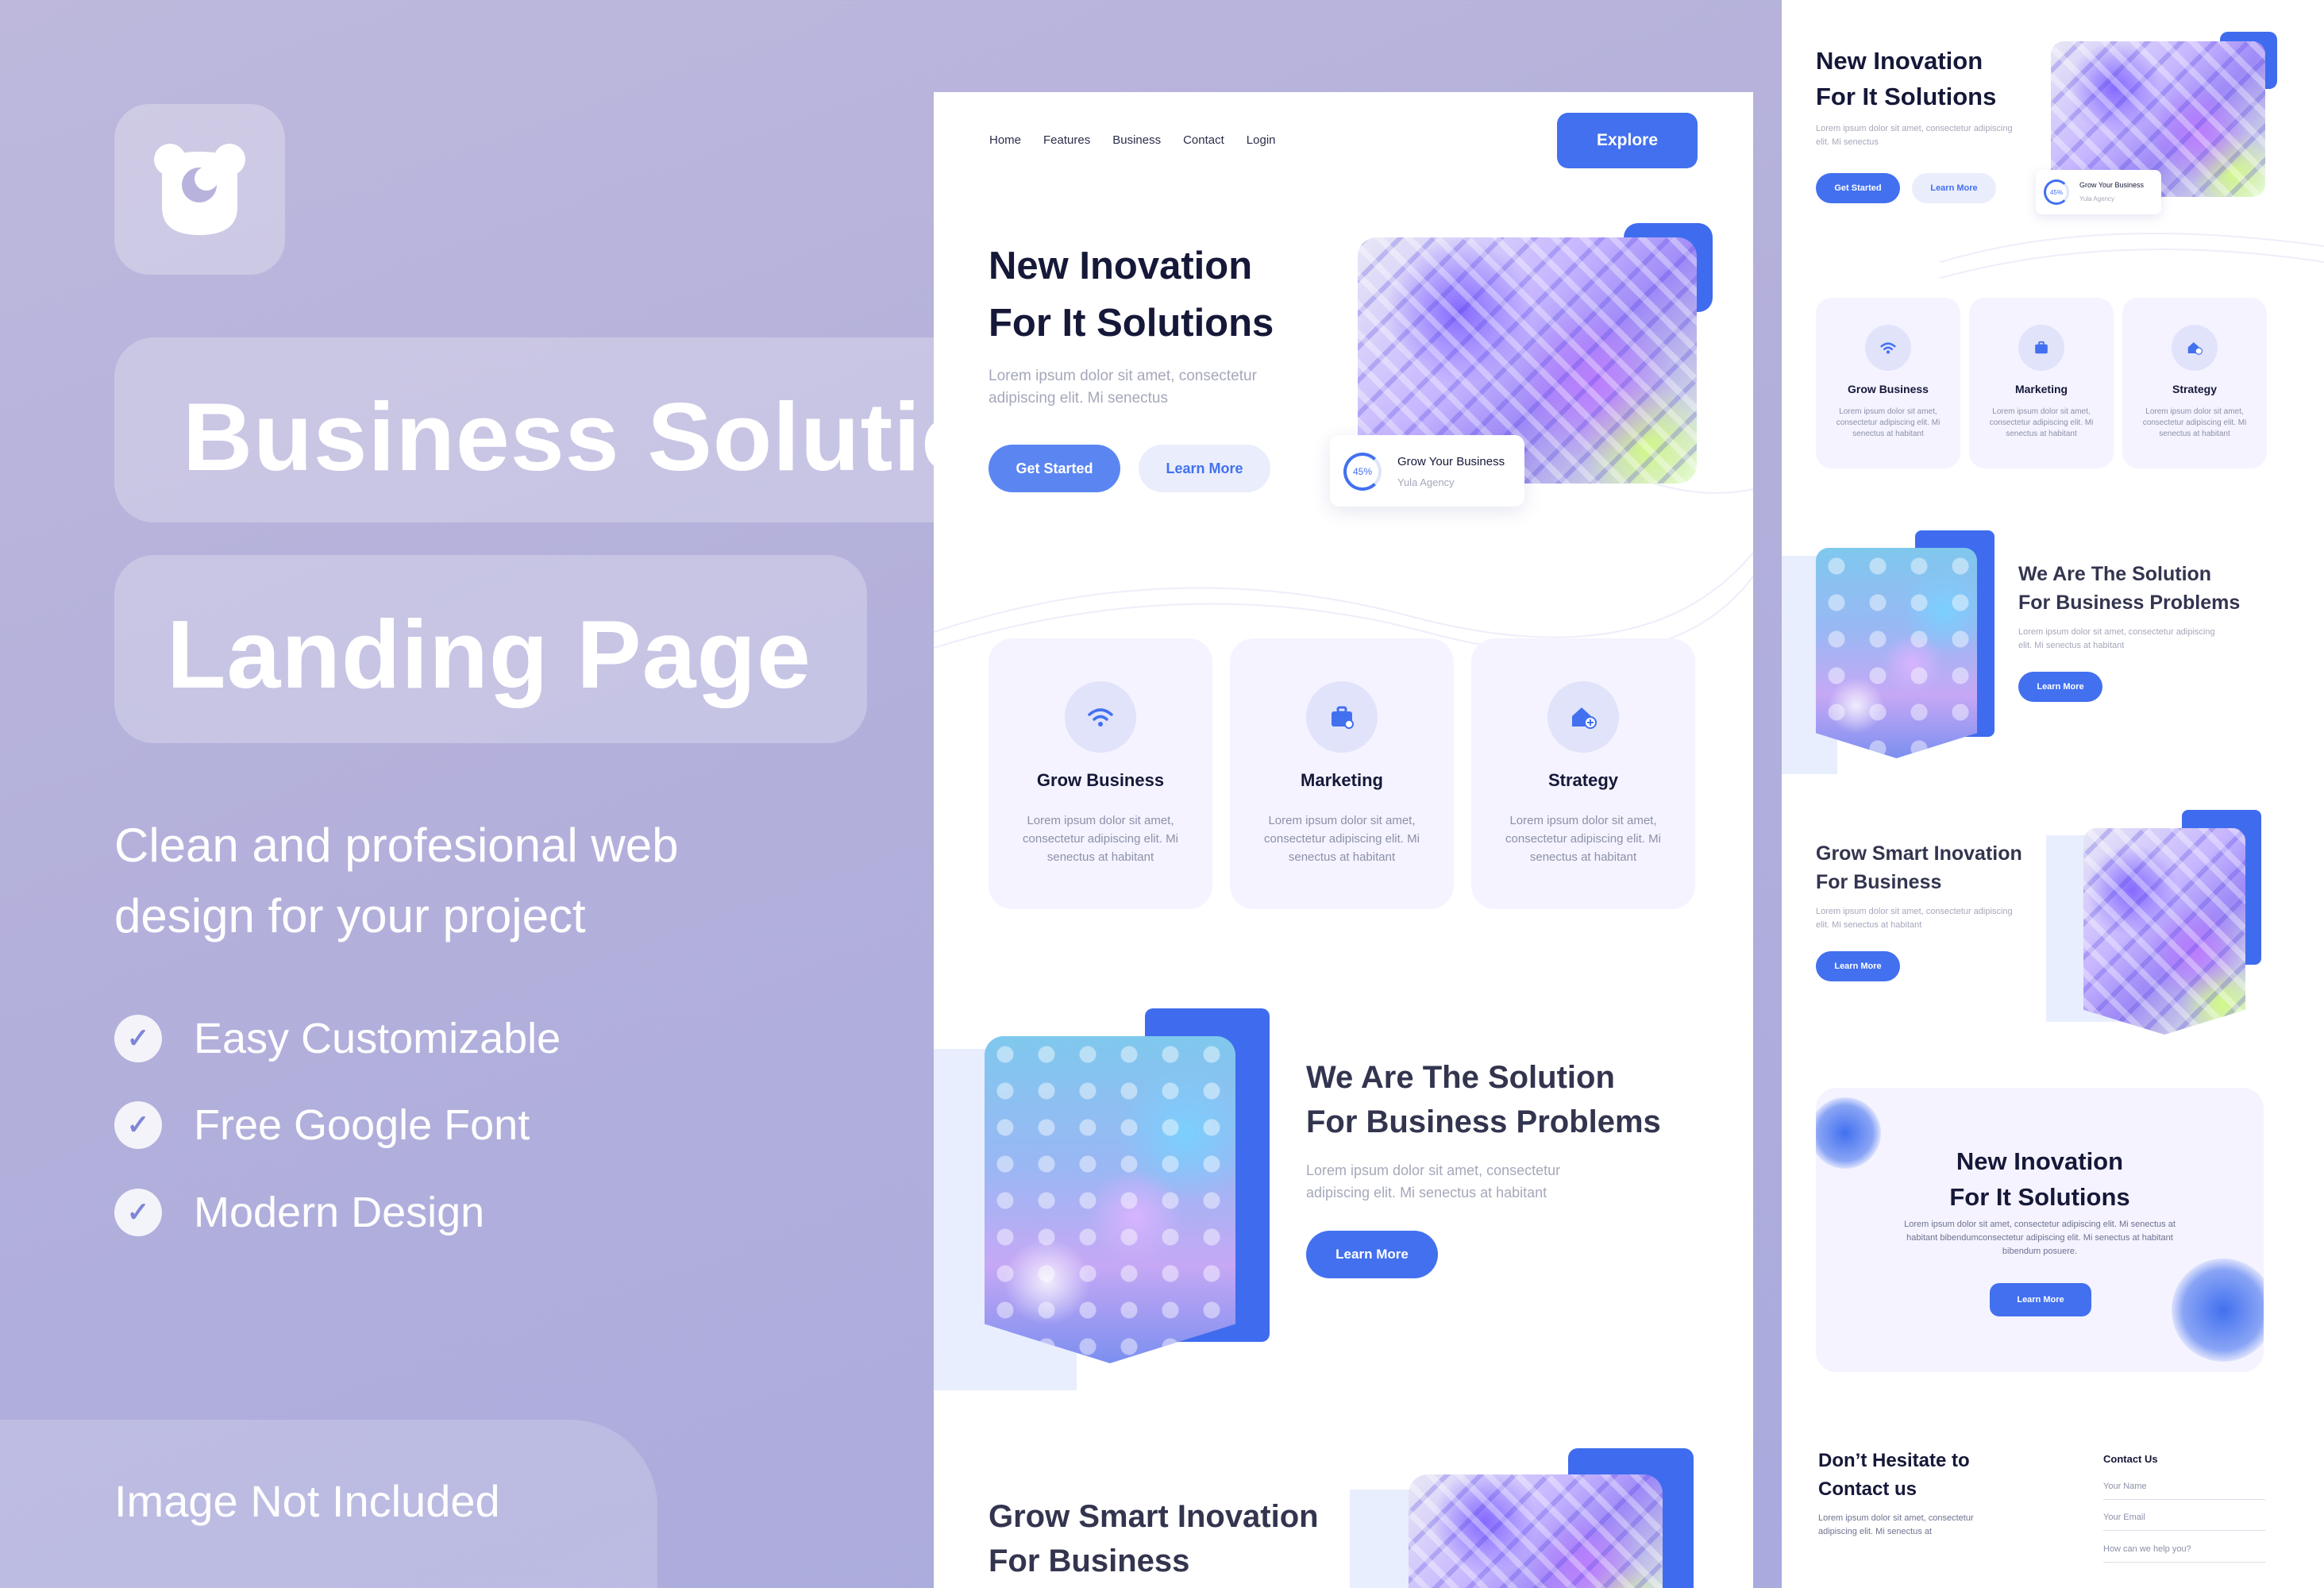 This screenshot has height=1588, width=2324. What do you see at coordinates (1583, 780) in the screenshot?
I see `service-title: Strategy` at bounding box center [1583, 780].